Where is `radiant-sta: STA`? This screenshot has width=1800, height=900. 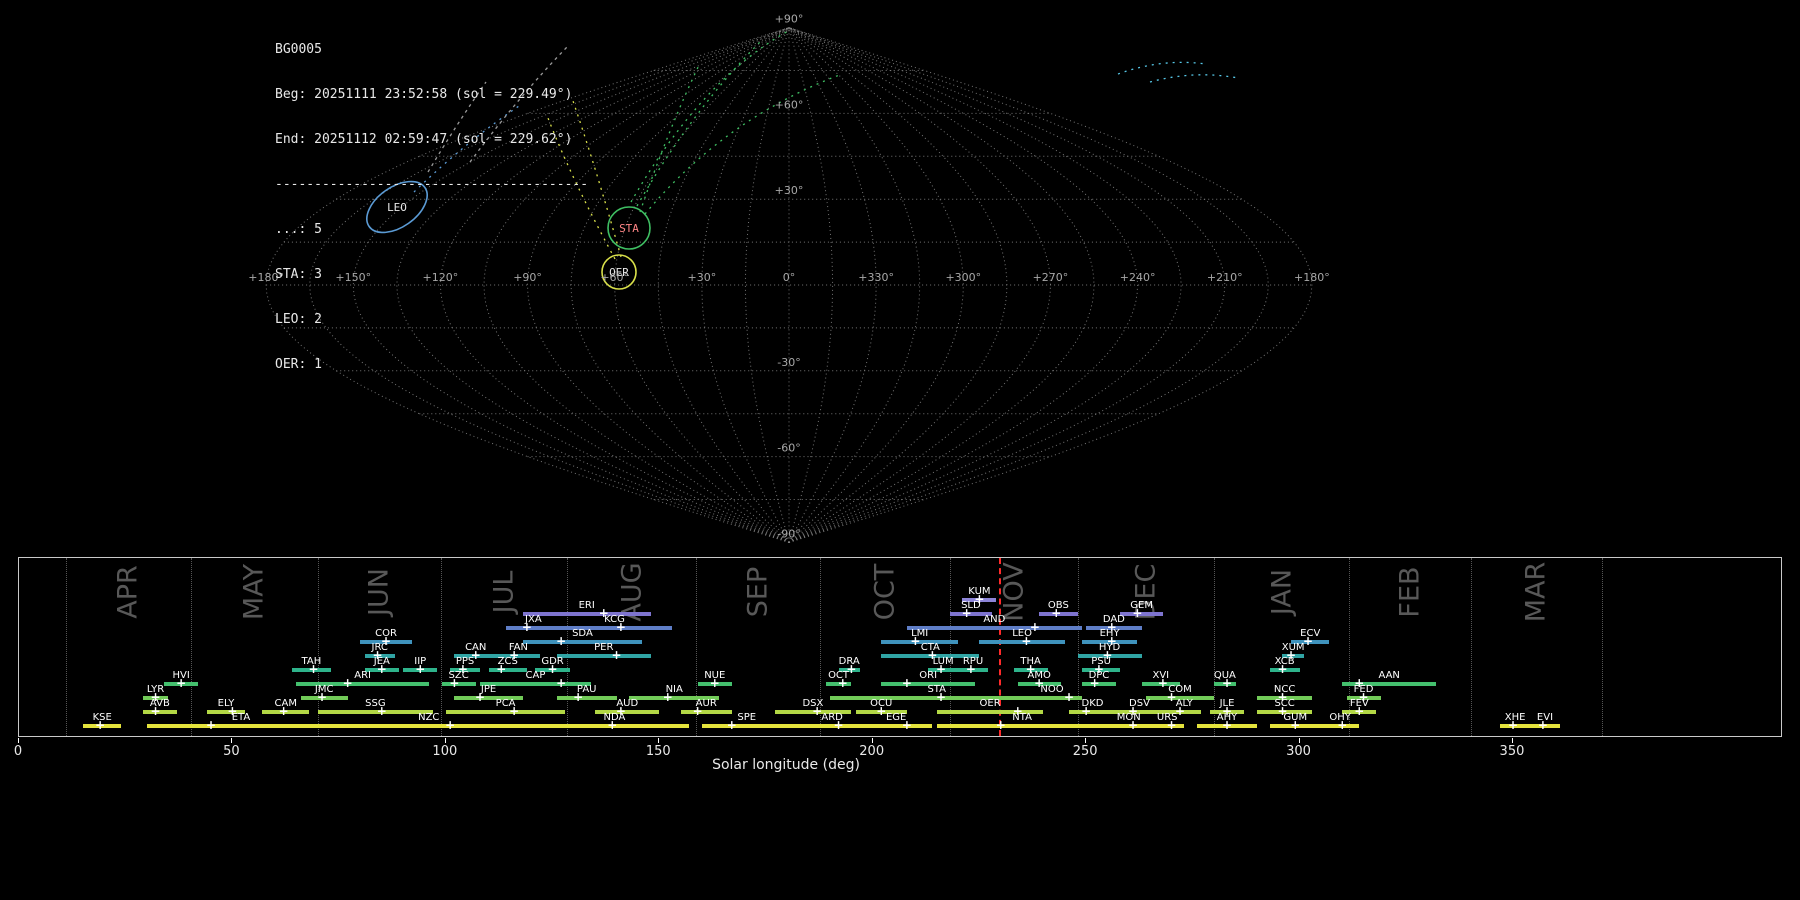
radiant-sta: STA is located at coordinates (629, 228).